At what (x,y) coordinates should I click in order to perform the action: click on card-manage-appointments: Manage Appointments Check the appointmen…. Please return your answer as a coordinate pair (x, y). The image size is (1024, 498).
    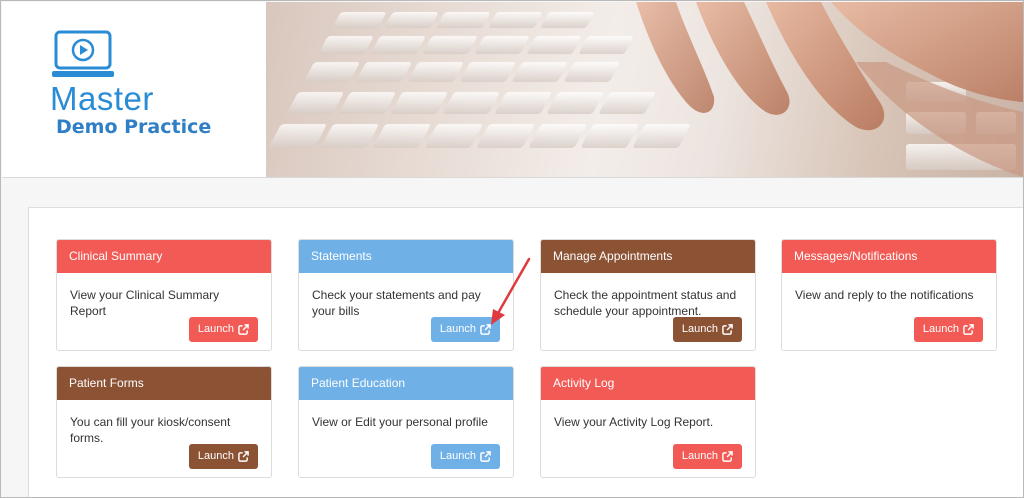
    Looking at the image, I should click on (648, 295).